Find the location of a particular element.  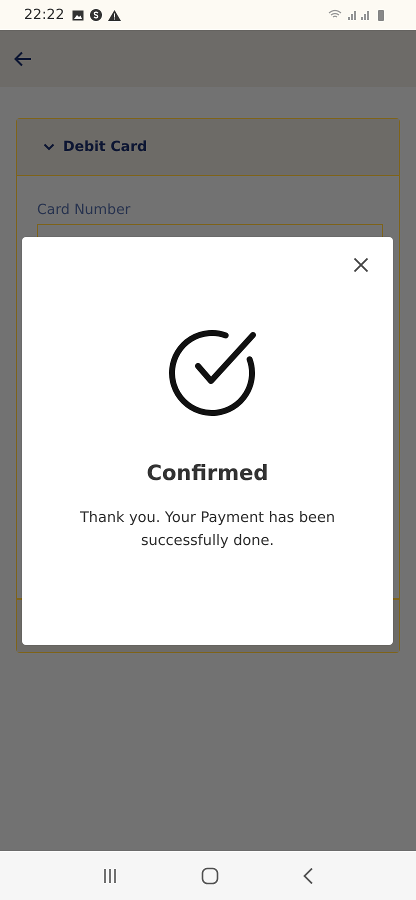

back-icon is located at coordinates (308, 875).